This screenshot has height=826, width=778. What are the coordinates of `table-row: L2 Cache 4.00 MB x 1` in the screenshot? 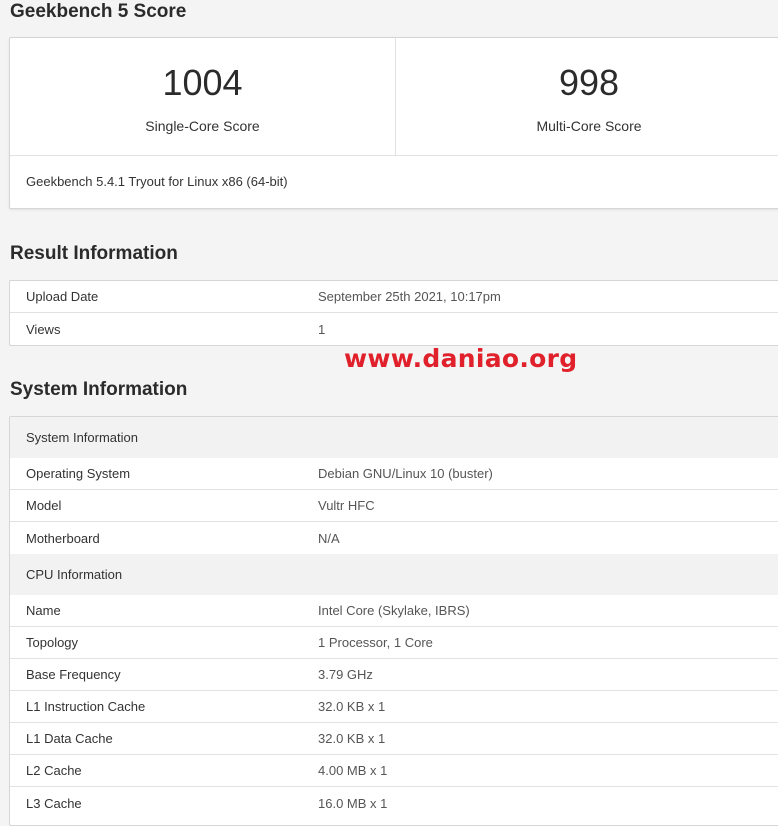 It's located at (394, 771).